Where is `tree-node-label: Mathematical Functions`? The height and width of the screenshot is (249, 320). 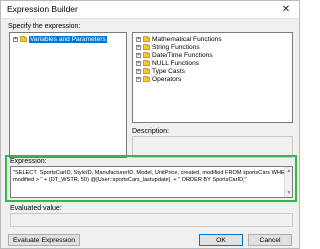 tree-node-label: Mathematical Functions is located at coordinates (187, 39).